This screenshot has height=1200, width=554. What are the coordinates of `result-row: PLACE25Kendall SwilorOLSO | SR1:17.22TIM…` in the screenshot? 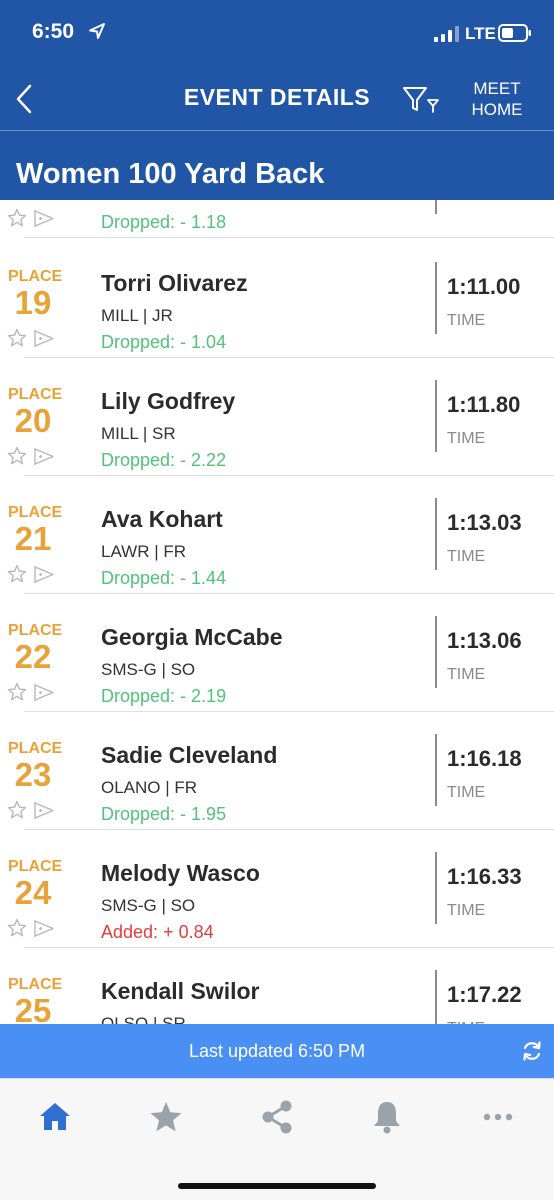 It's located at (277, 986).